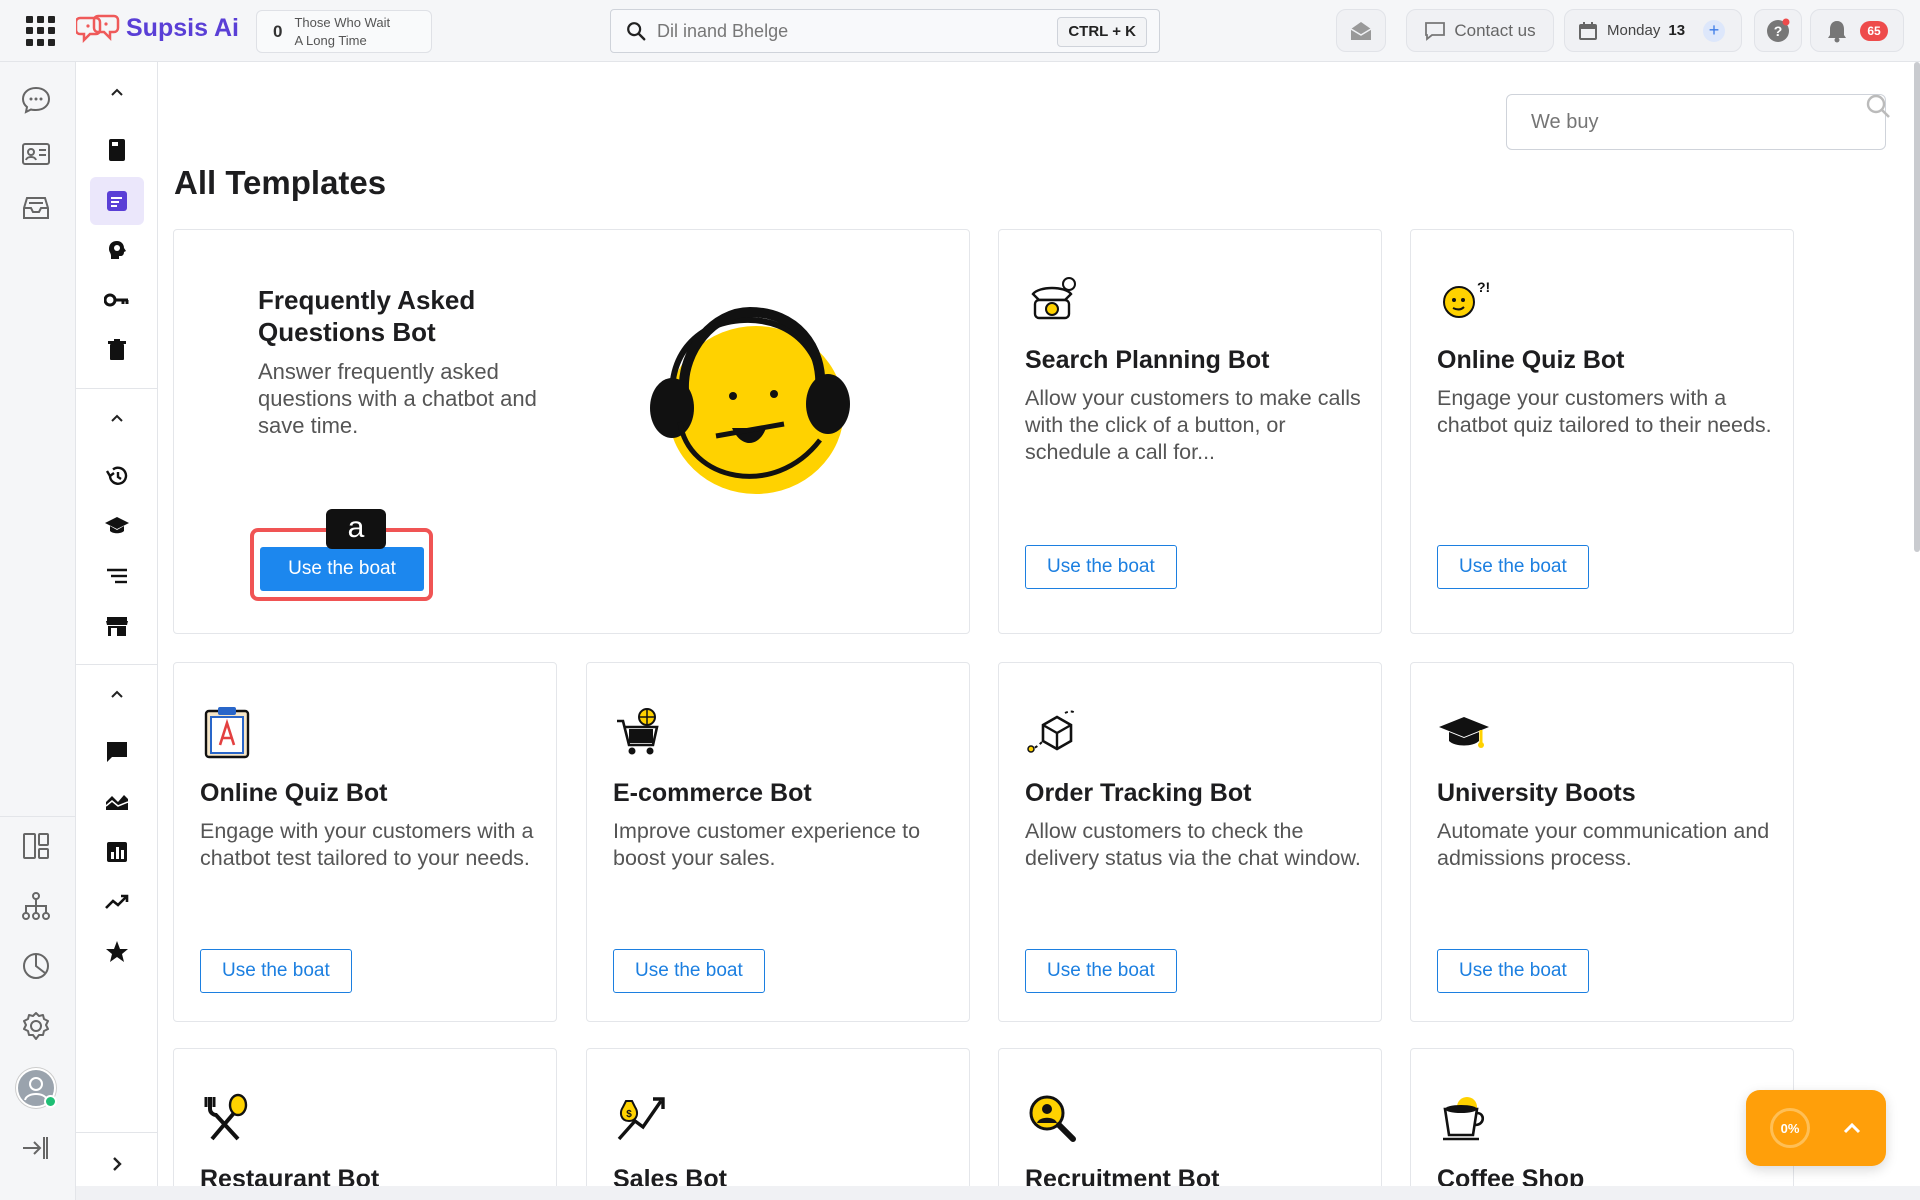  I want to click on contact-us-button: Contact us, so click(1480, 30).